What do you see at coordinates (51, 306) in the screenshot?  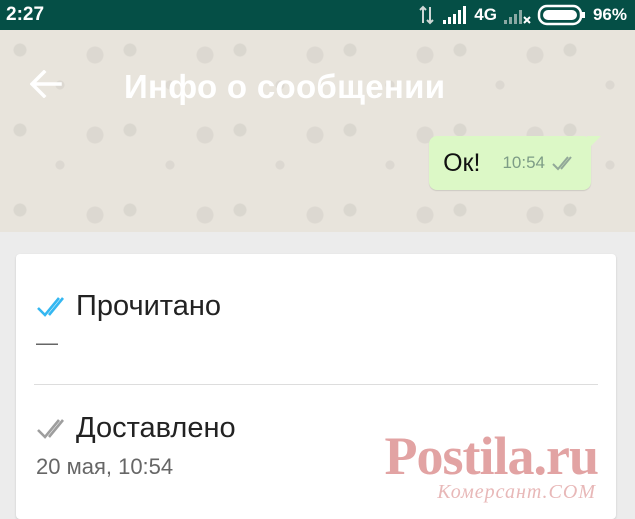 I see `double-check-blue-icon` at bounding box center [51, 306].